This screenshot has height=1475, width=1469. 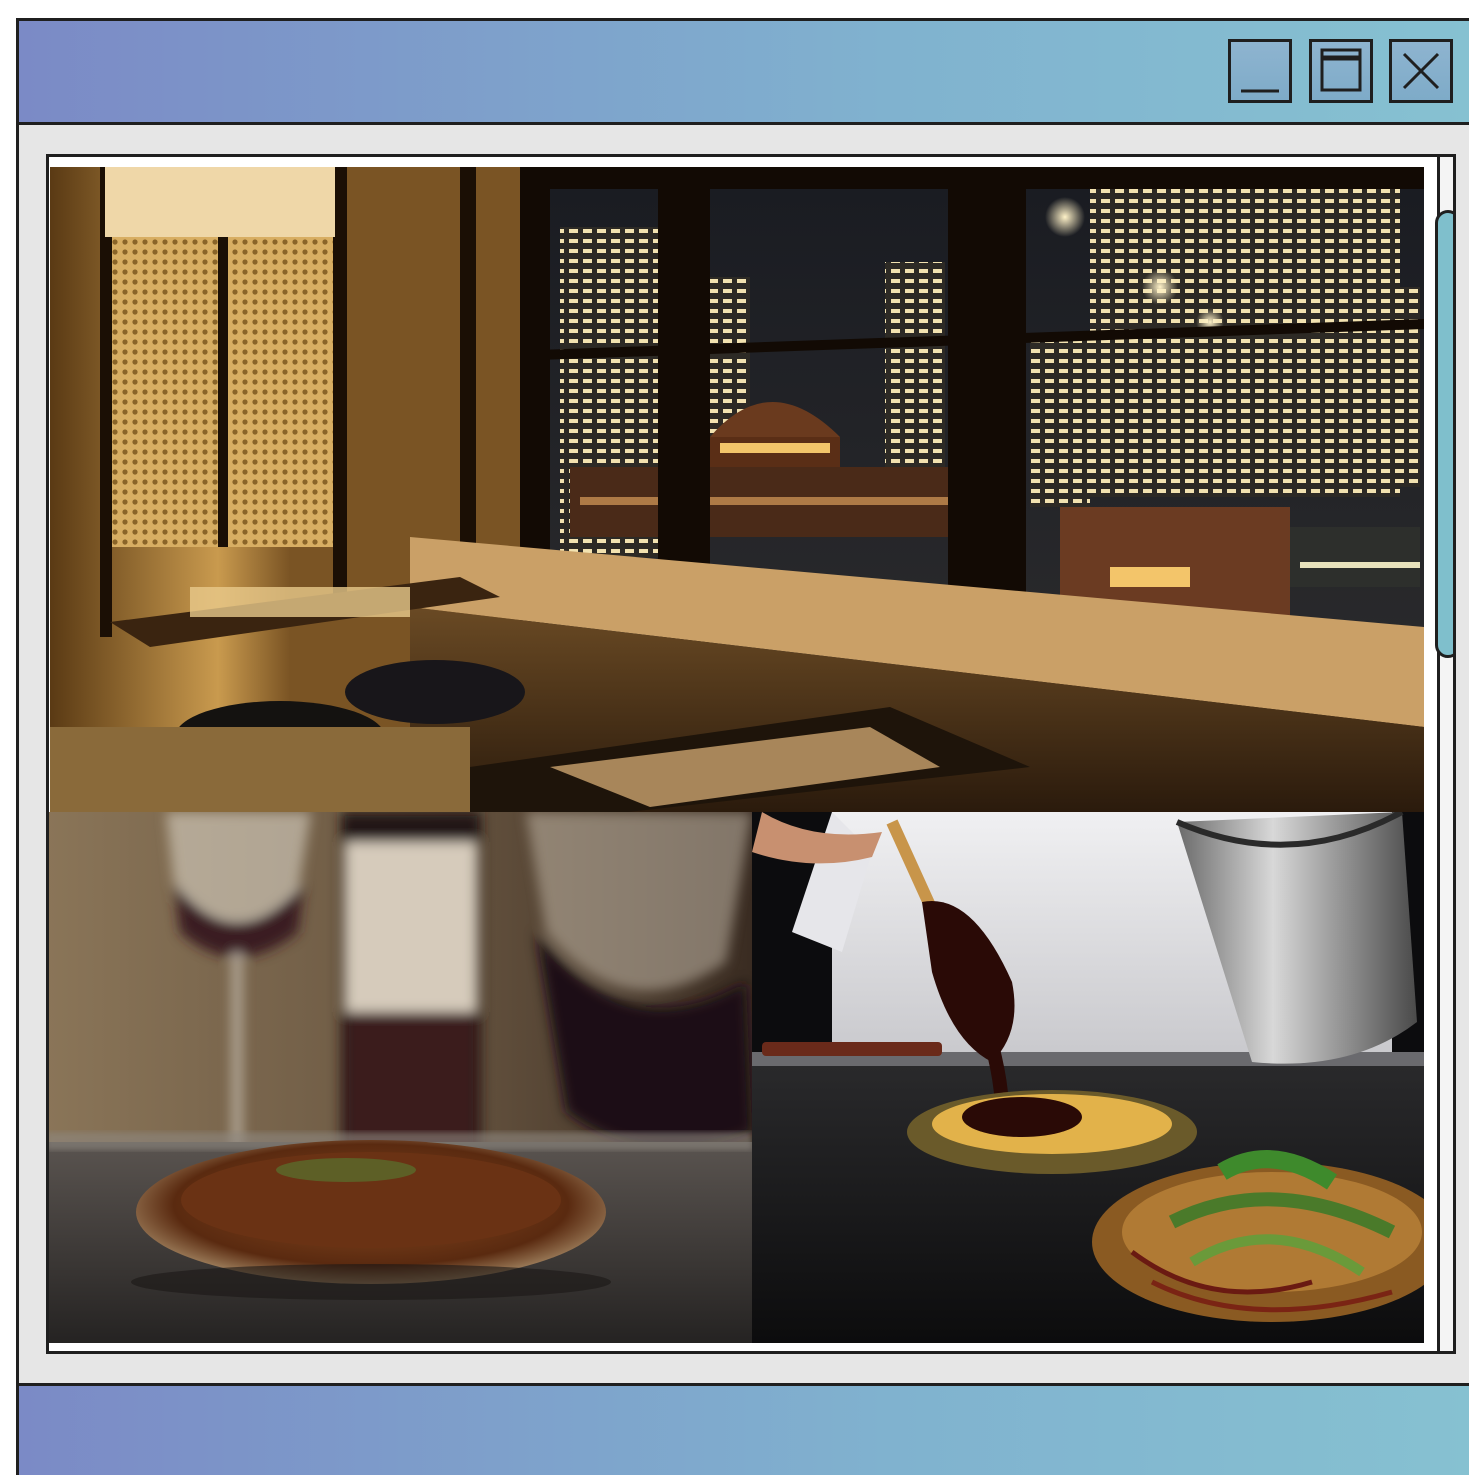 I want to click on close-icon, so click(x=1421, y=71).